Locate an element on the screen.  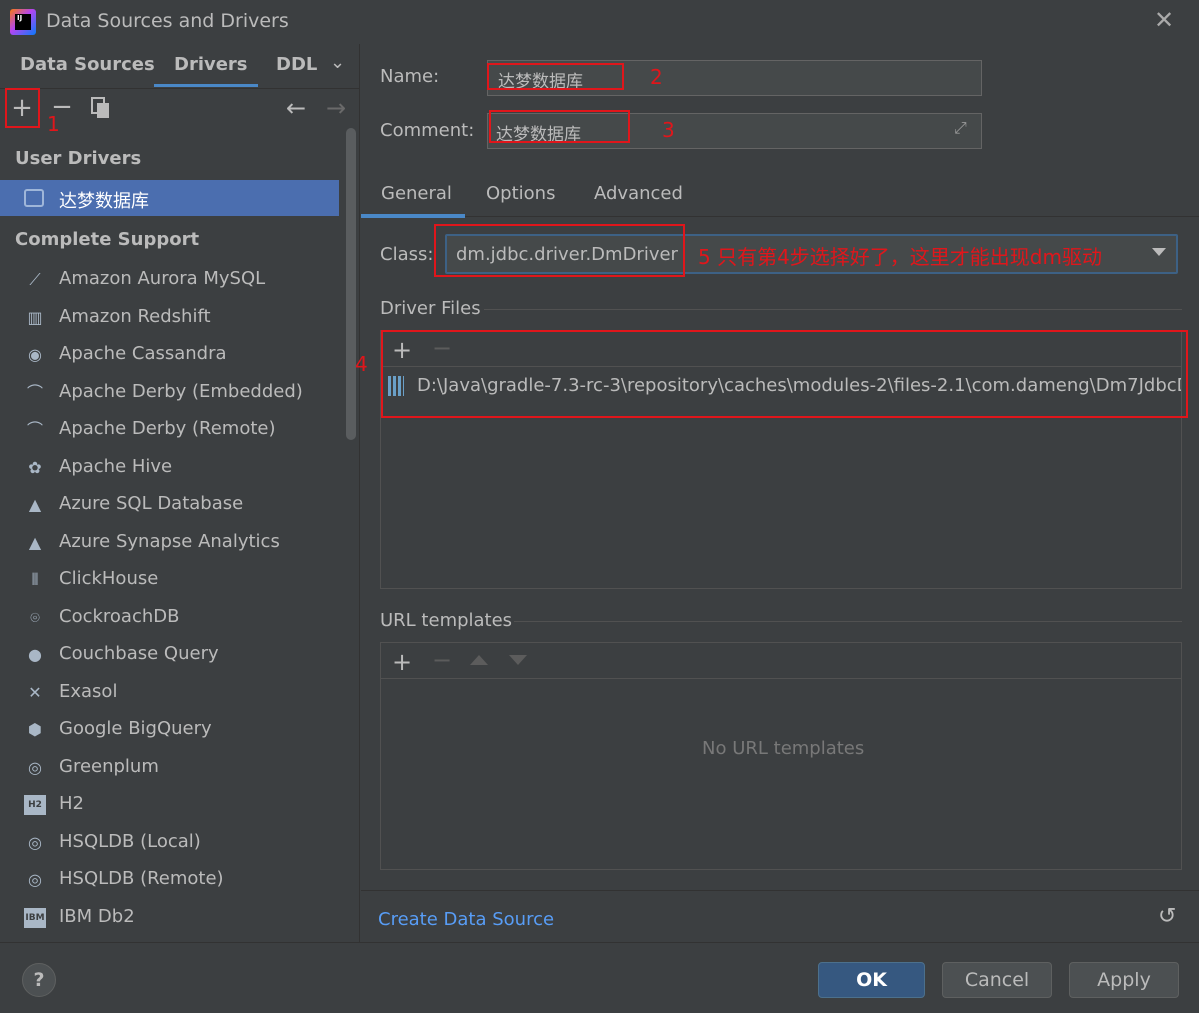
driver-item-label: Apache Cassandra is located at coordinates (143, 353).